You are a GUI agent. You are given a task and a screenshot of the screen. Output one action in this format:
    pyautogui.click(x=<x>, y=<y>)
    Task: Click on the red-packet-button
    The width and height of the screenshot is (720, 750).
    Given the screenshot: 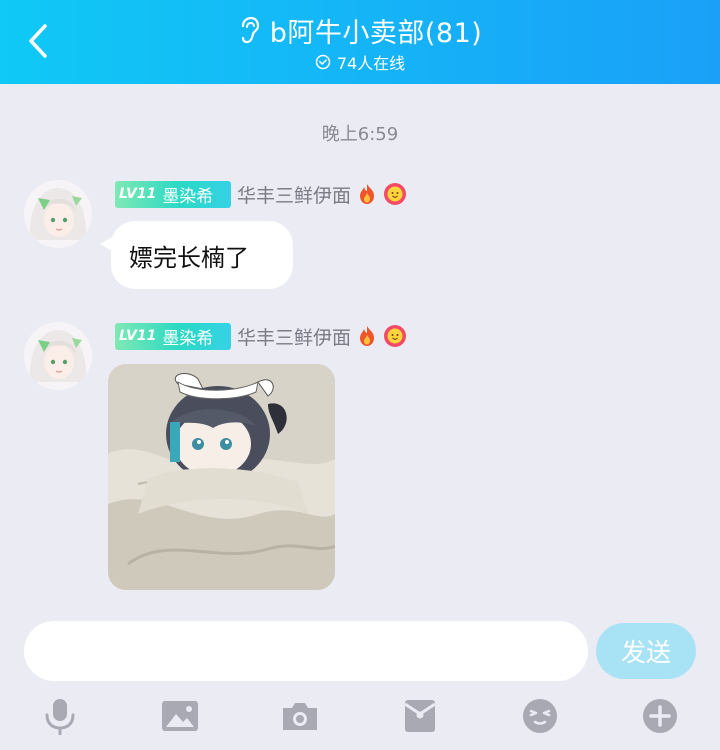 What is the action you would take?
    pyautogui.click(x=420, y=716)
    